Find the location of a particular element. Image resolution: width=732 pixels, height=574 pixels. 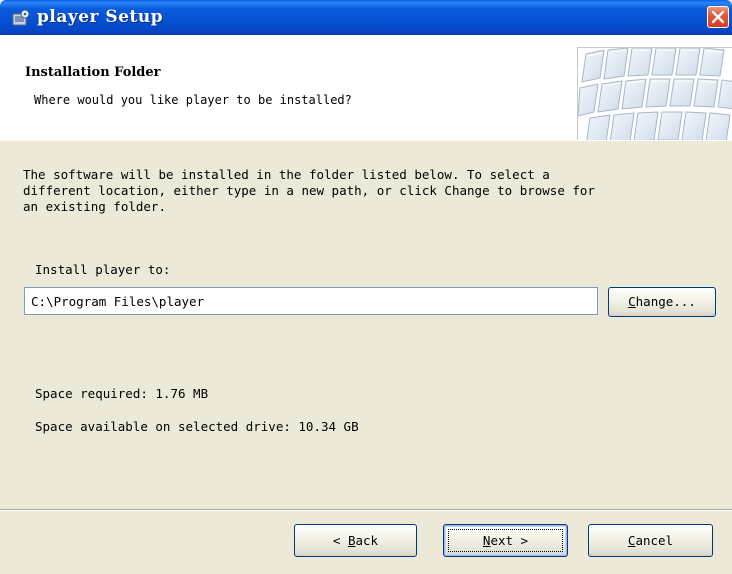

header-divider is located at coordinates (366, 140).